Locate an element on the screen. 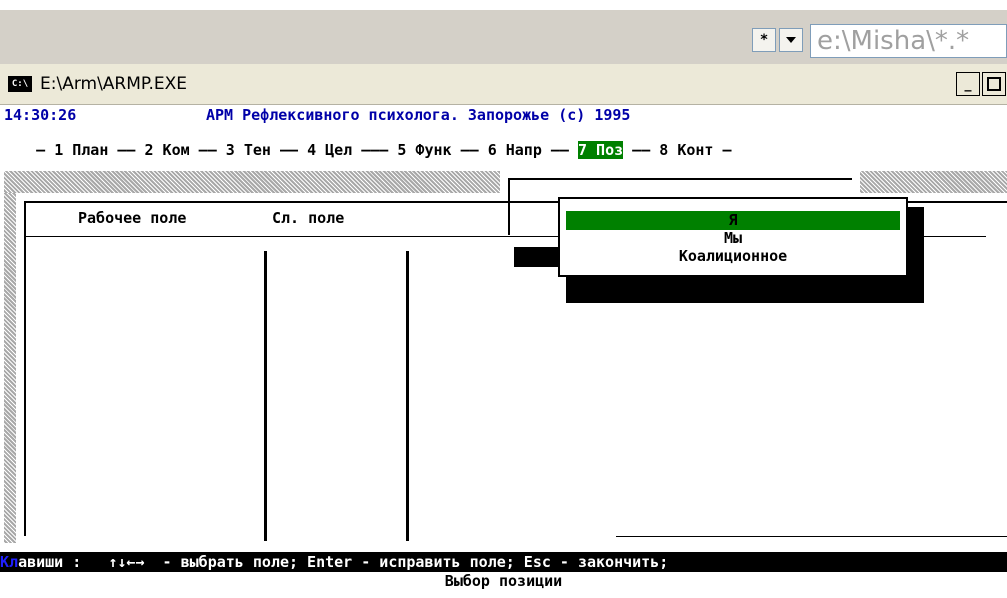  address-field: e:\Misha\*.* is located at coordinates (908, 41).